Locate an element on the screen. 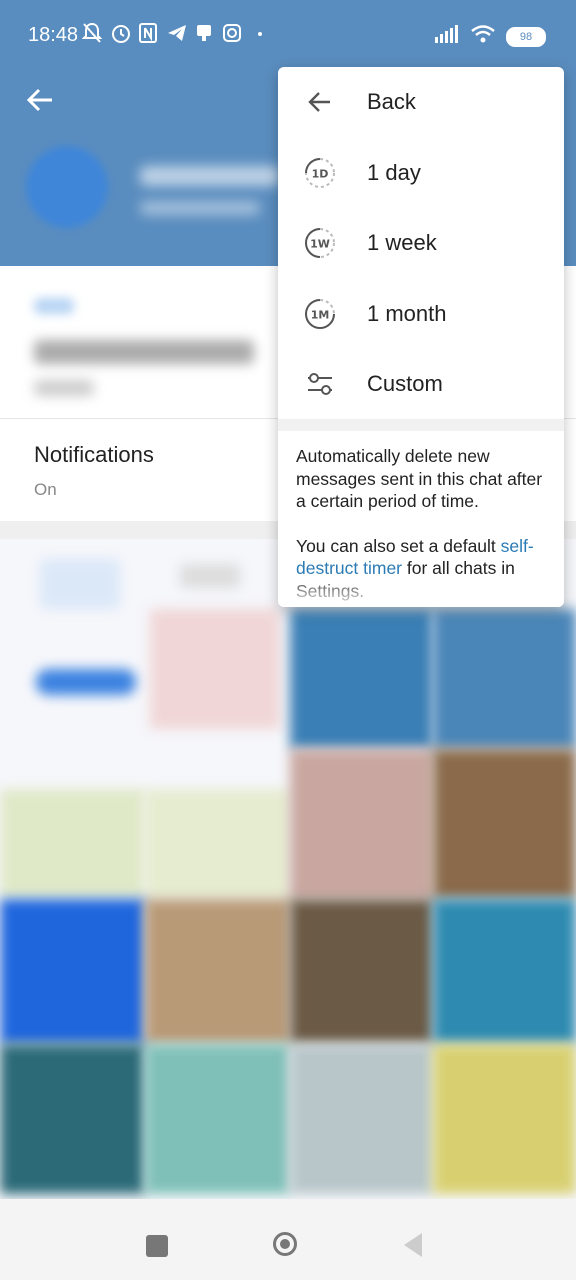 The image size is (576, 1280). menu-item-custom: Custom is located at coordinates (421, 384).